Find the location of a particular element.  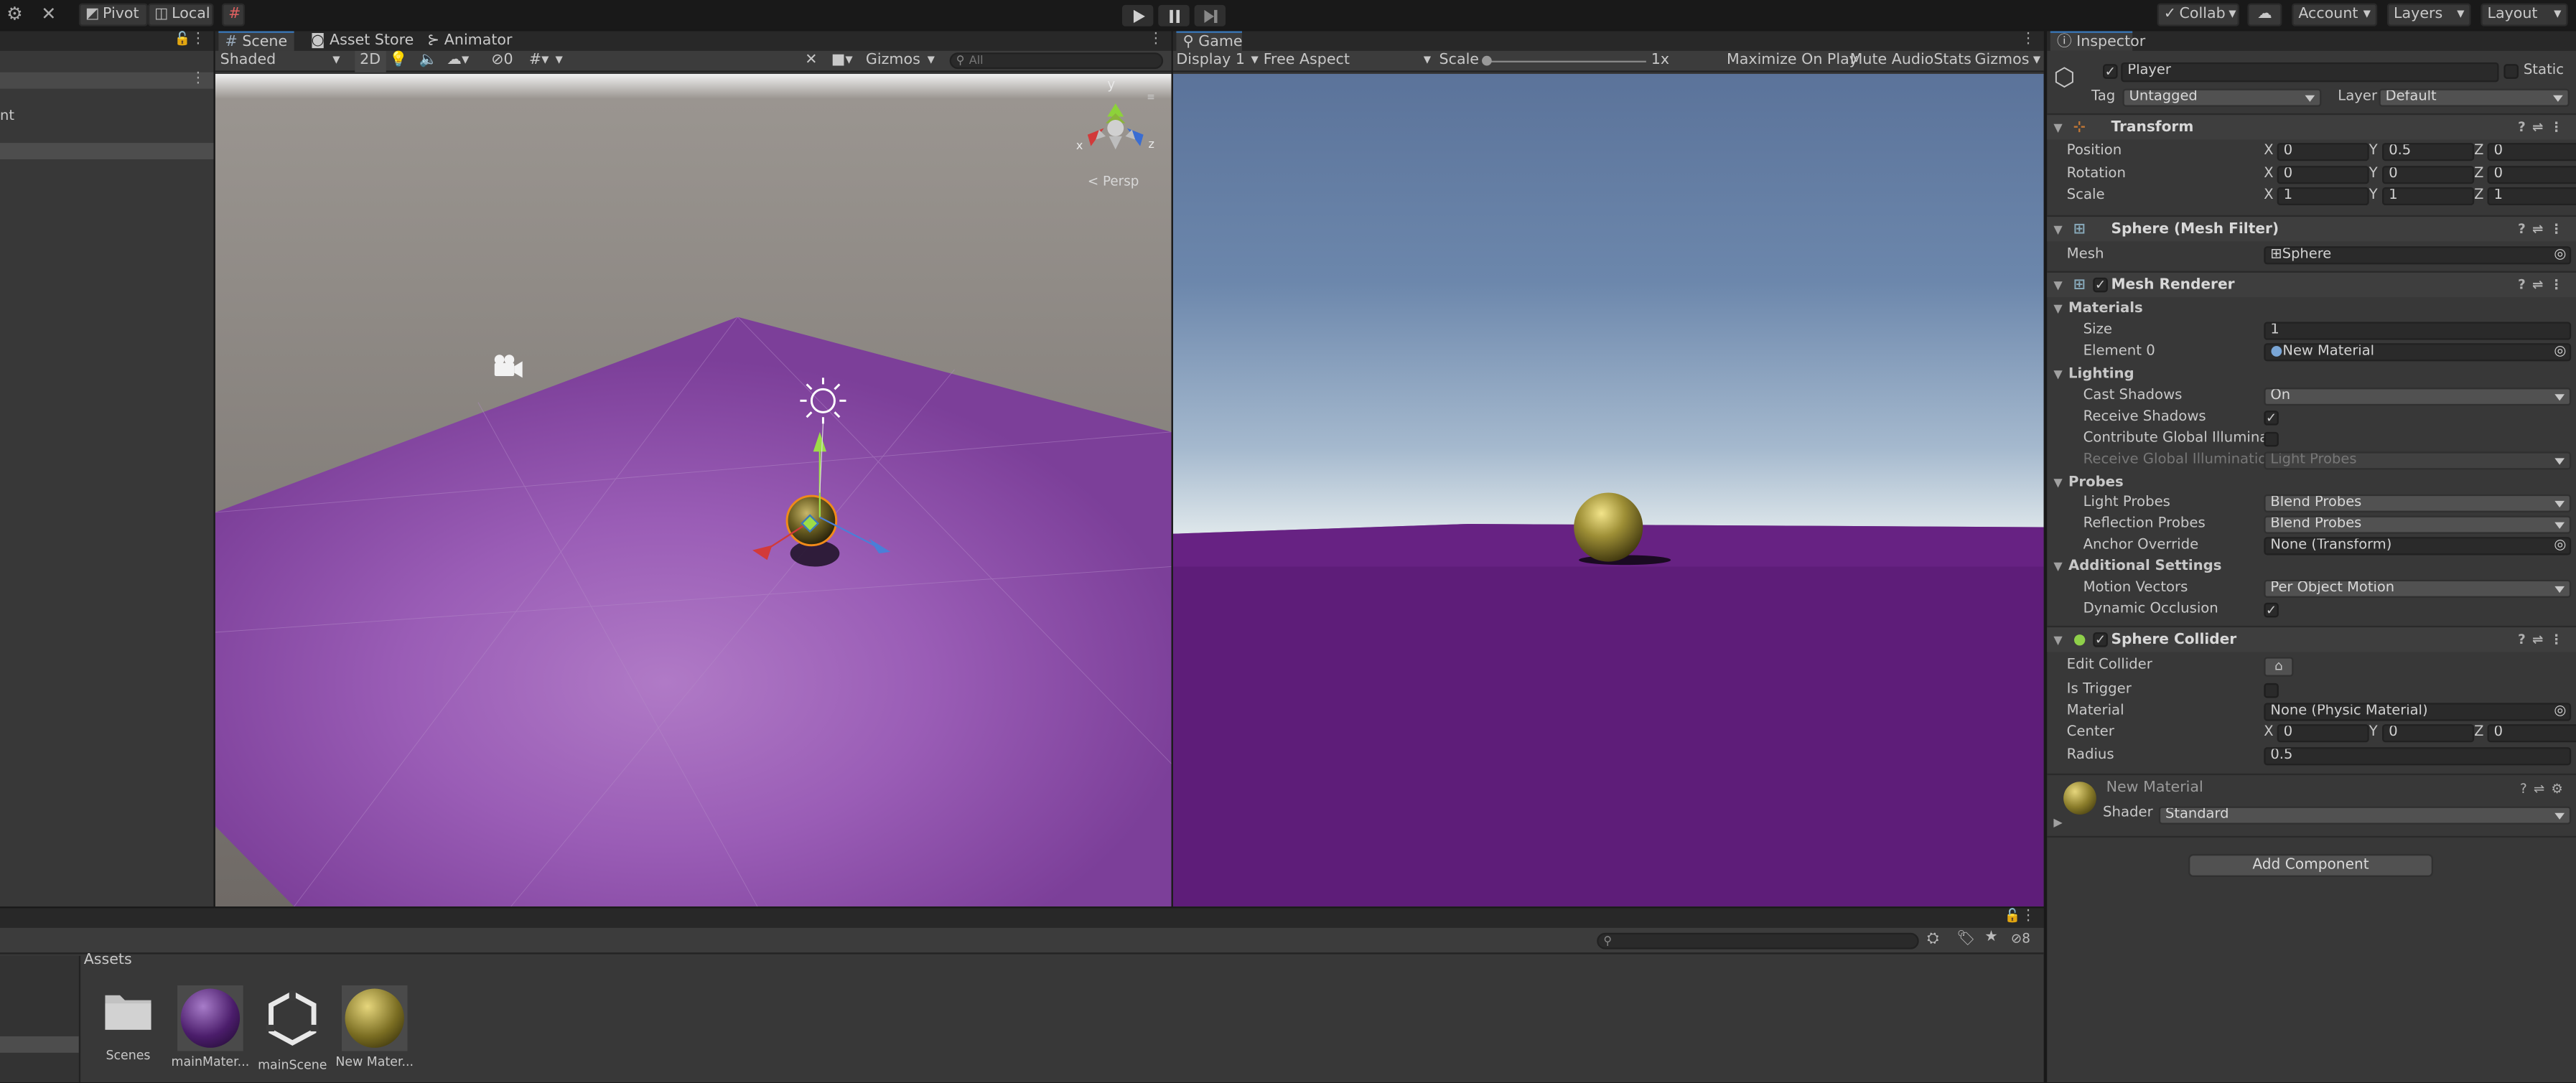

contribute-gi-checkbox is located at coordinates (2271, 439).